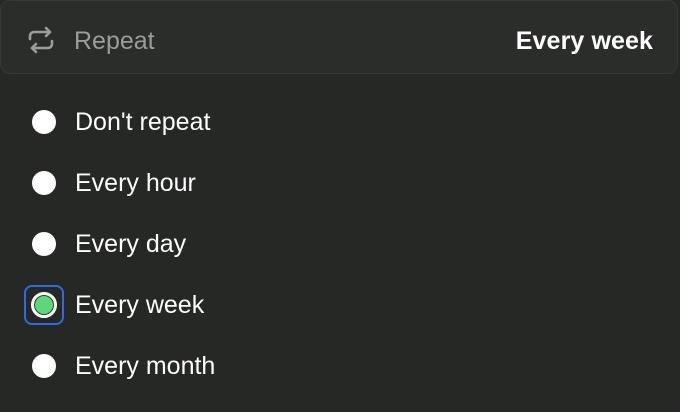 This screenshot has height=412, width=680. I want to click on option-every-week: Every week, so click(334, 305).